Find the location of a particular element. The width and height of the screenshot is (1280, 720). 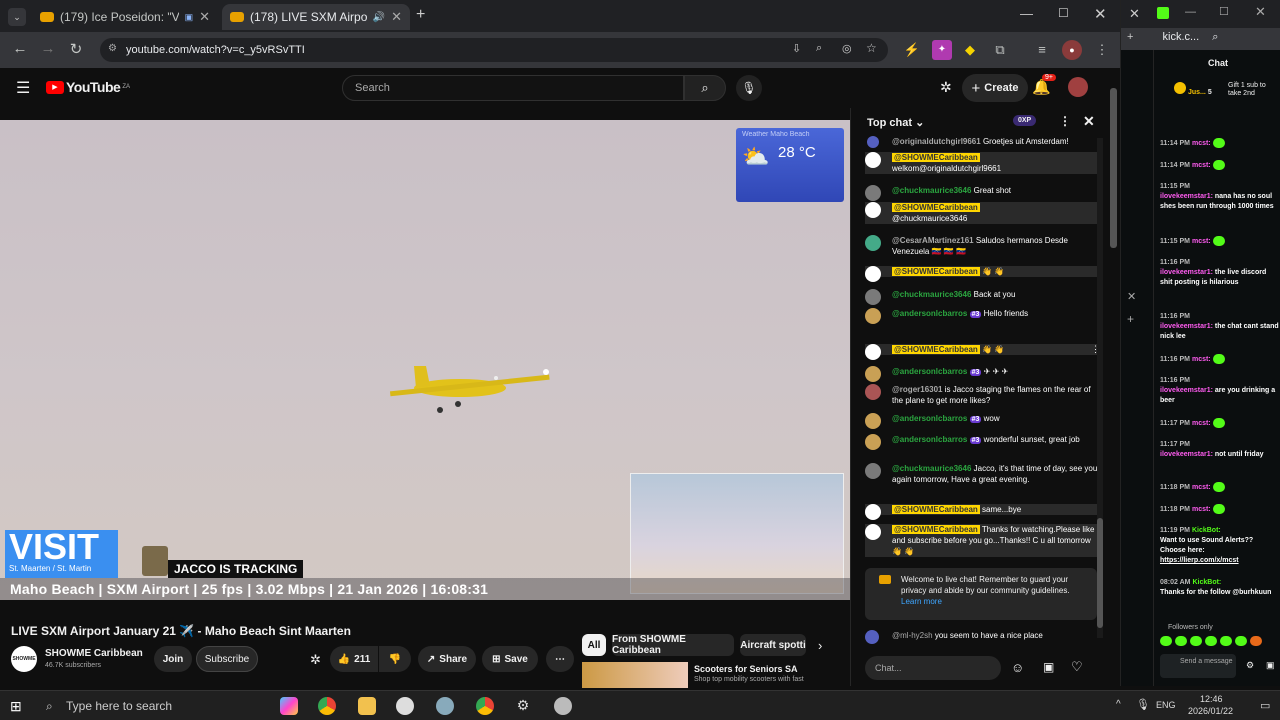

kick-minimize-icon: — is located at coordinates (1190, 12).